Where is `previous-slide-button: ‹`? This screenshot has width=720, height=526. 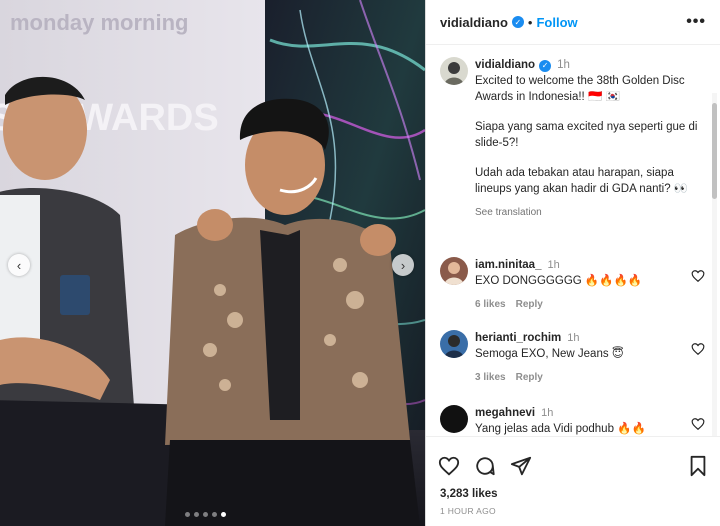
previous-slide-button: ‹ is located at coordinates (19, 265).